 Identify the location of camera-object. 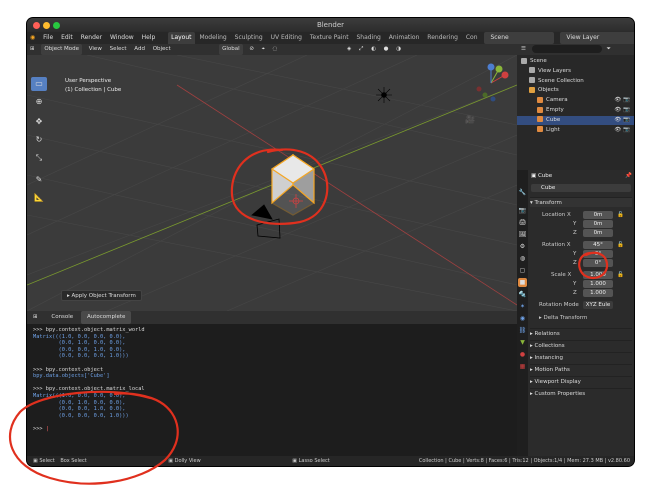
(266, 221).